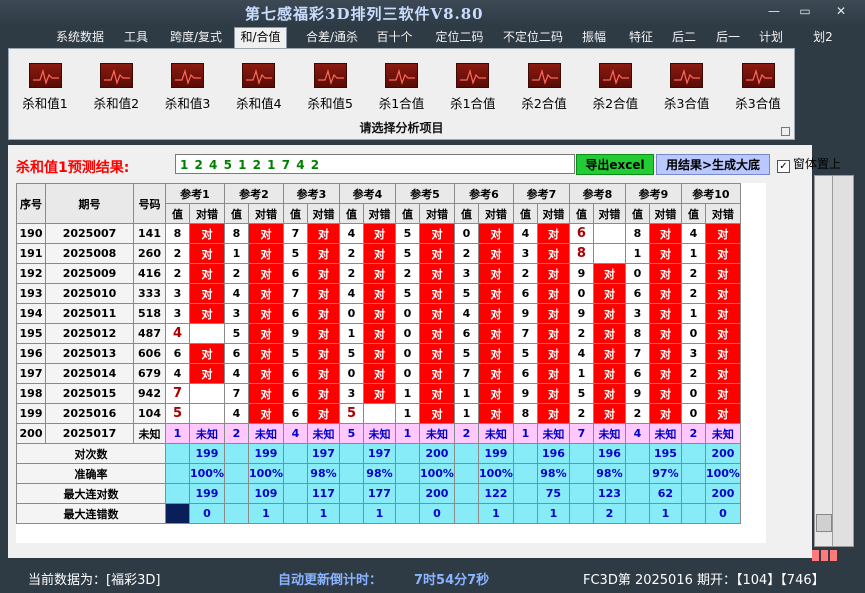 This screenshot has height=593, width=865. What do you see at coordinates (378, 253) in the screenshot?
I see `table-row: 191 2025008 260 2 对 1 对 5 对 2 对 5 对 2 对 3 对 8 1 对 1 对` at bounding box center [378, 253].